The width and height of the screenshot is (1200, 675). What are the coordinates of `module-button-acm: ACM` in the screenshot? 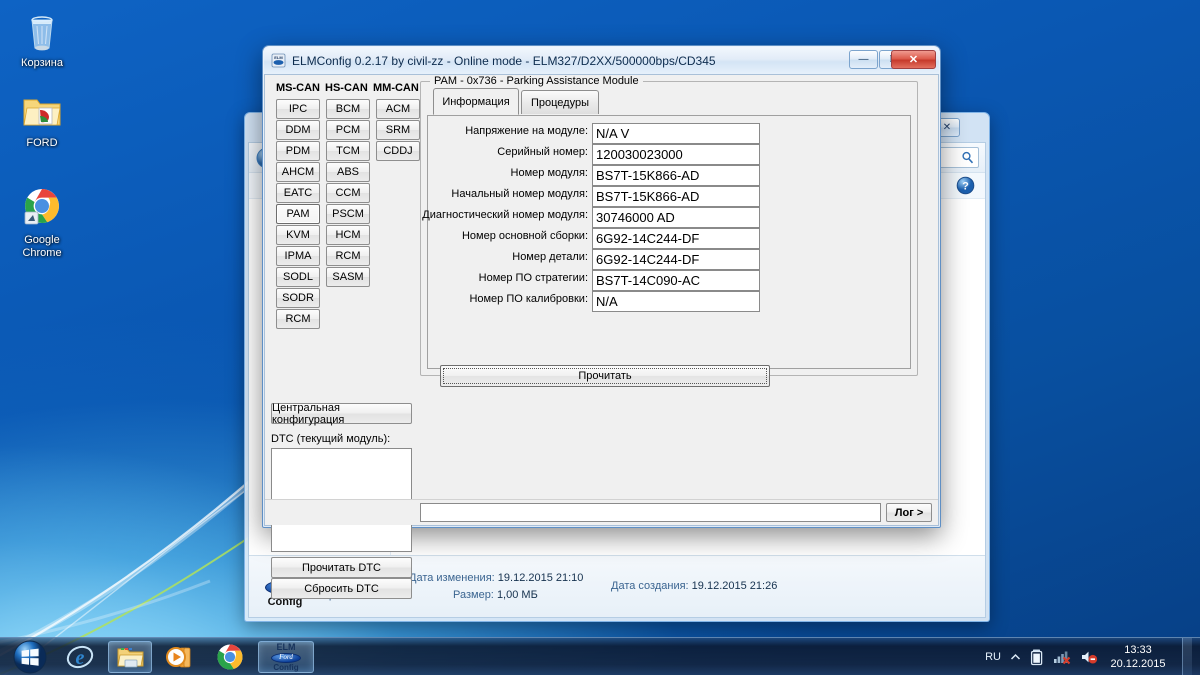 It's located at (398, 109).